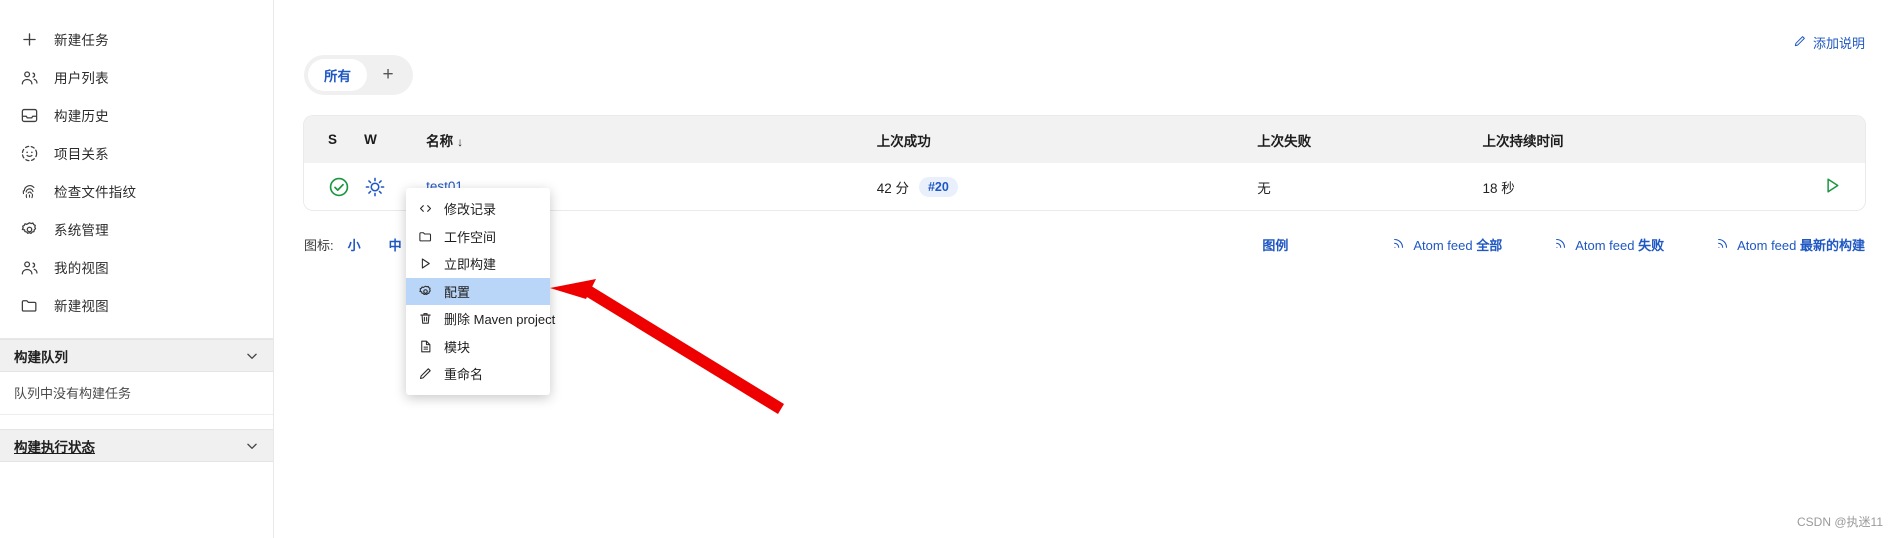 Image resolution: width=1895 pixels, height=538 pixels. I want to click on column-header-actions, so click(1819, 139).